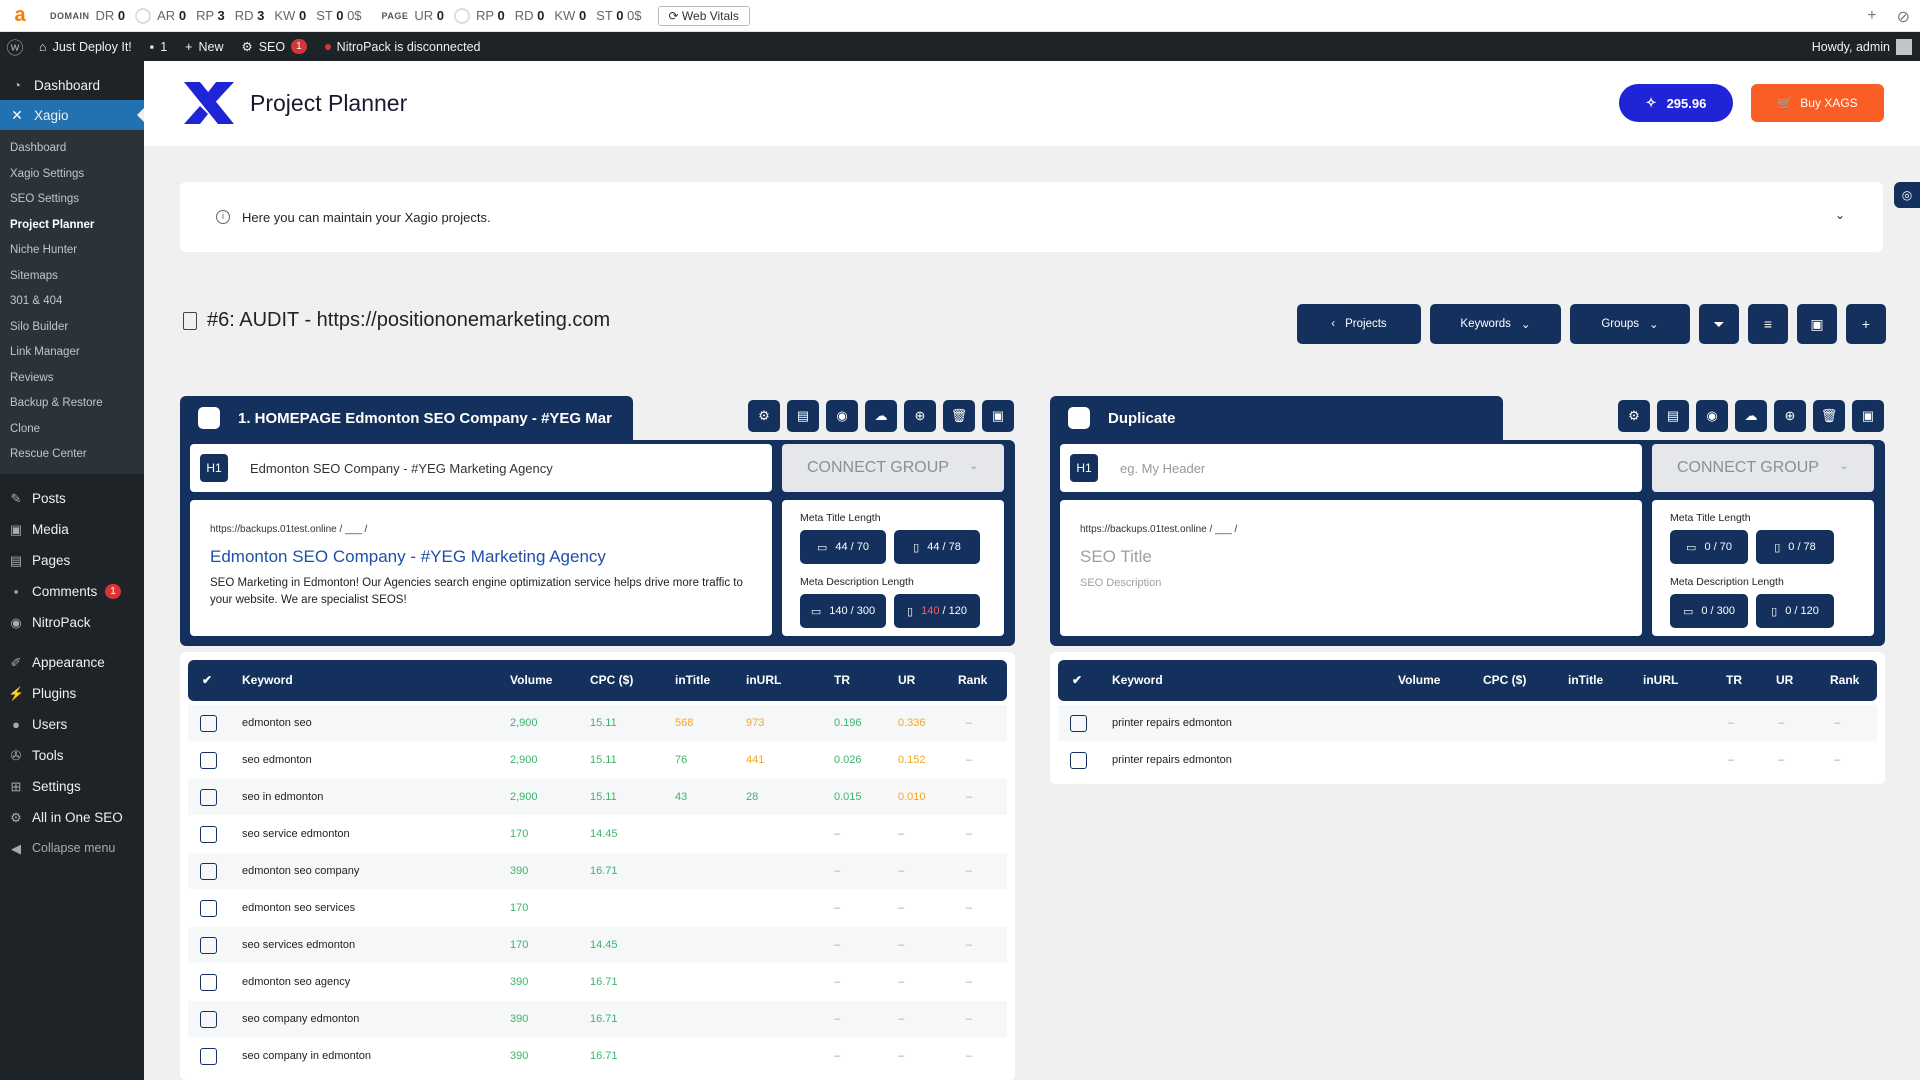 The image size is (1920, 1080). What do you see at coordinates (1351, 583) in the screenshot?
I see `preview-seo-description: SEO Description` at bounding box center [1351, 583].